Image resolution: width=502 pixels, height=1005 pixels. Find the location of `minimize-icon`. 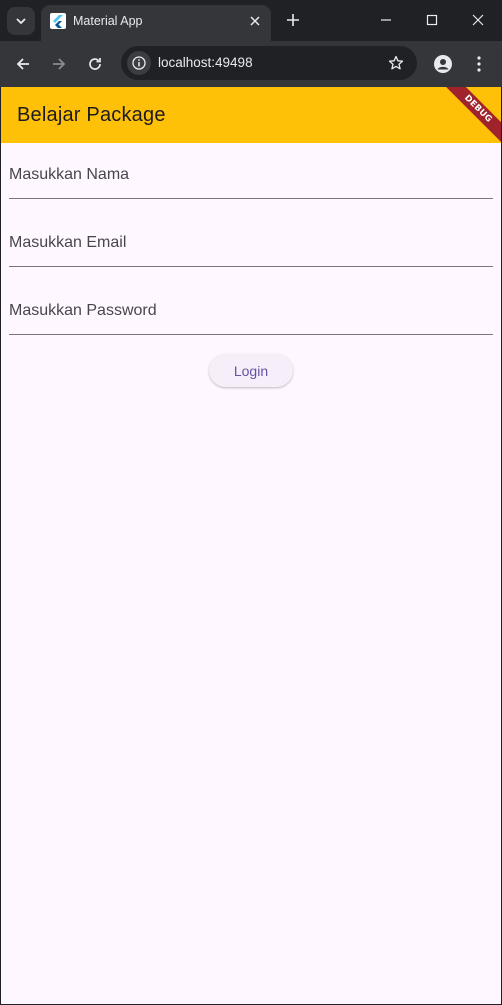

minimize-icon is located at coordinates (386, 20).